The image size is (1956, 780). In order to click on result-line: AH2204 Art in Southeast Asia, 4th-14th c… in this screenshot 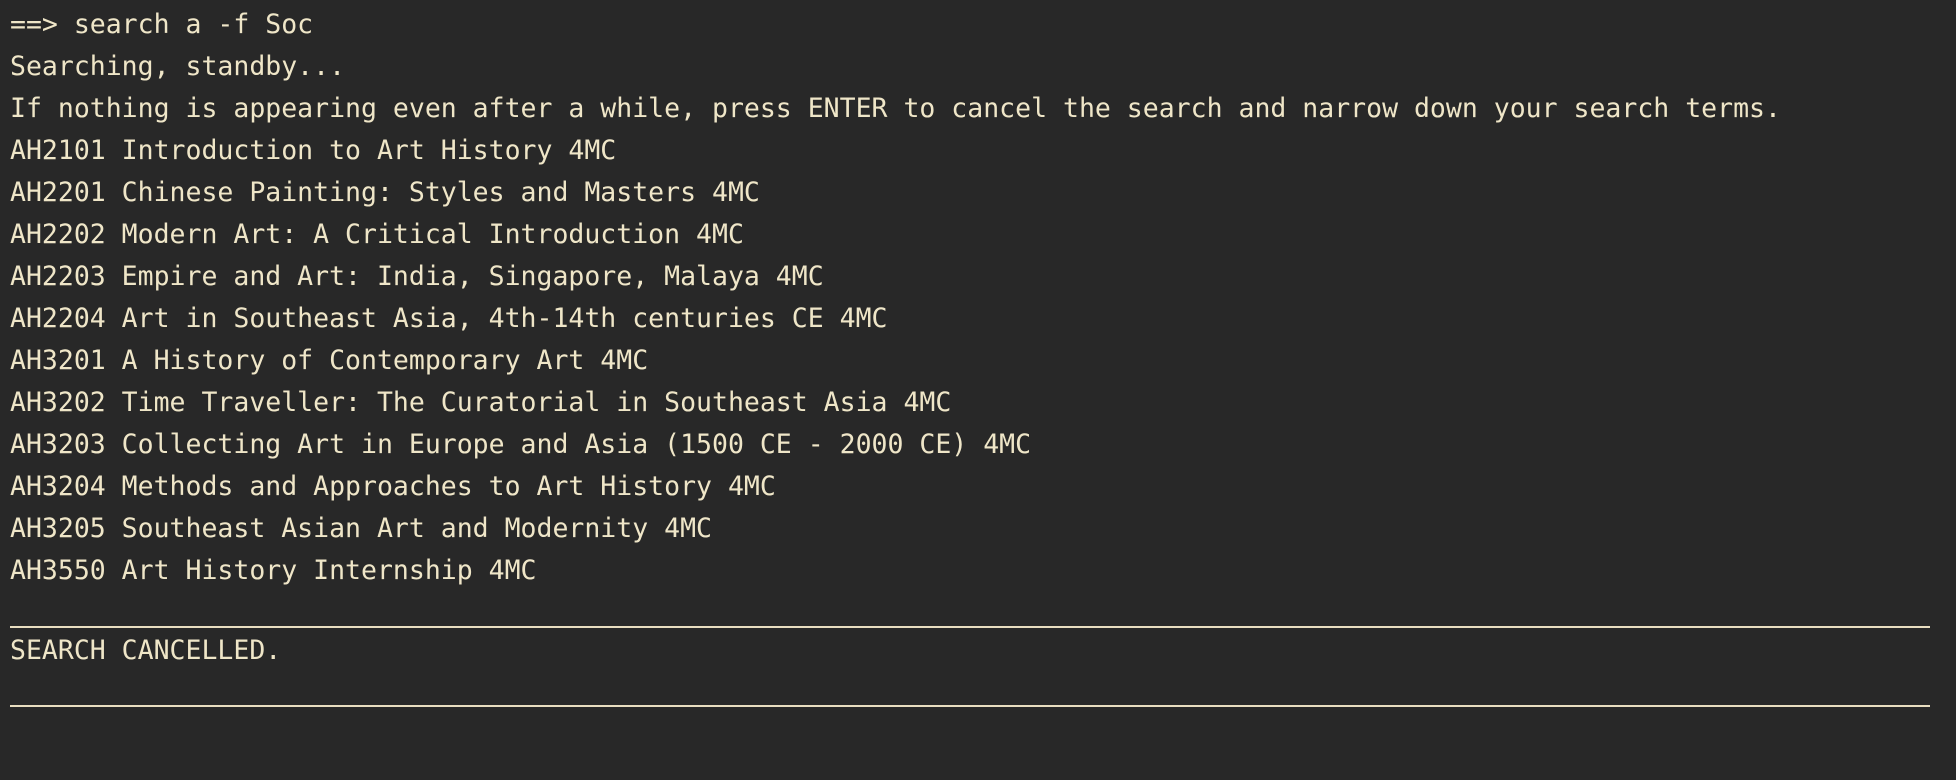, I will do `click(449, 318)`.